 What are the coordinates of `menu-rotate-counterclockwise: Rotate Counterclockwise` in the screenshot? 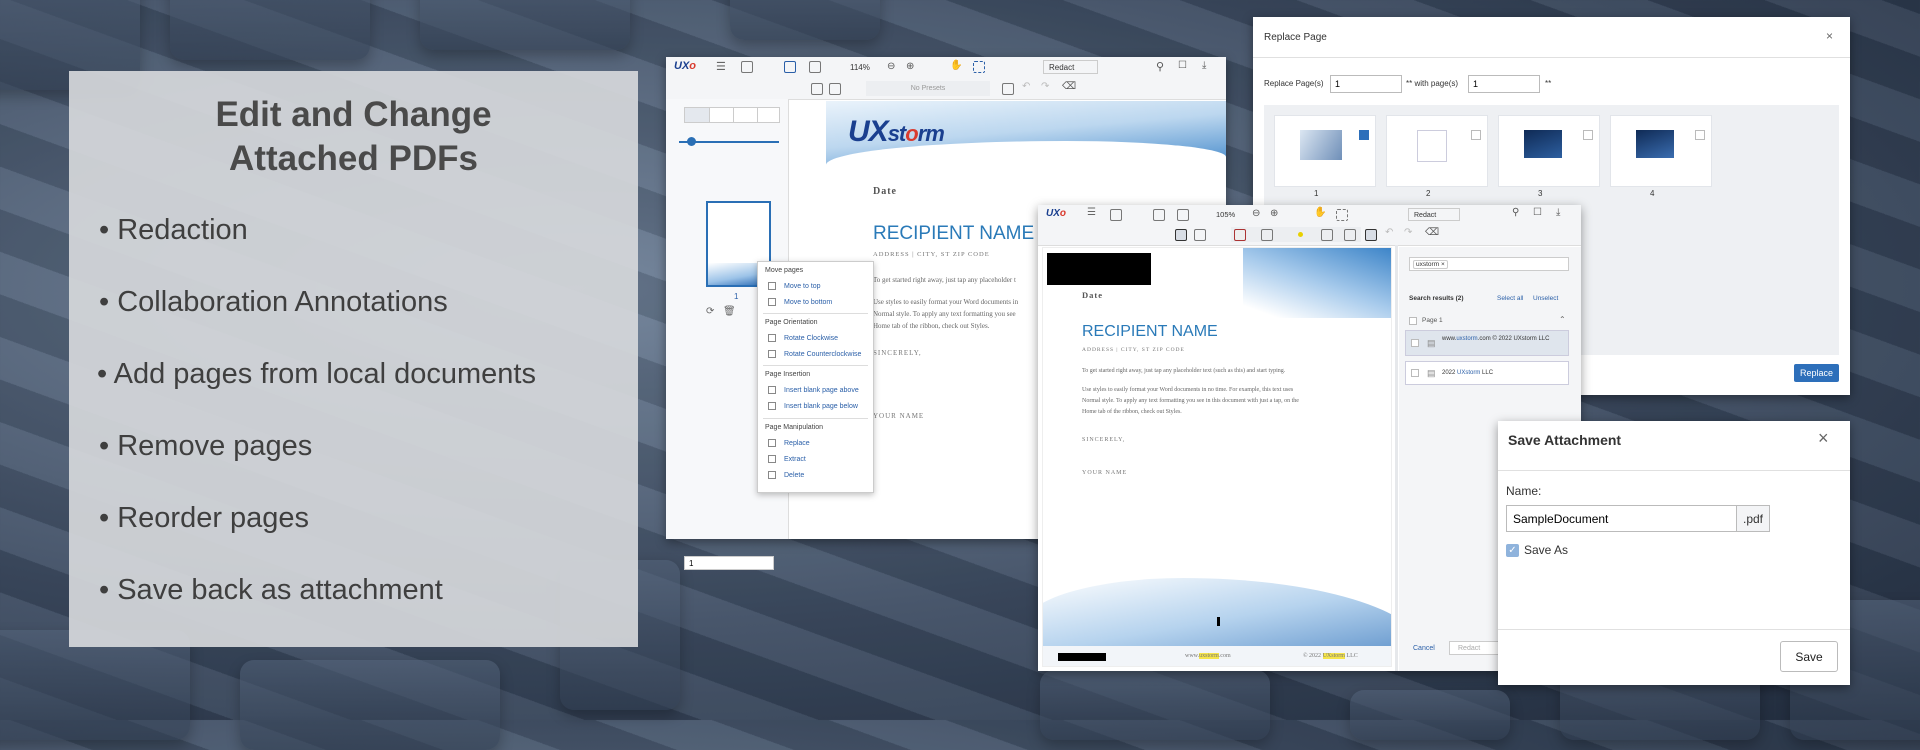 It's located at (822, 354).